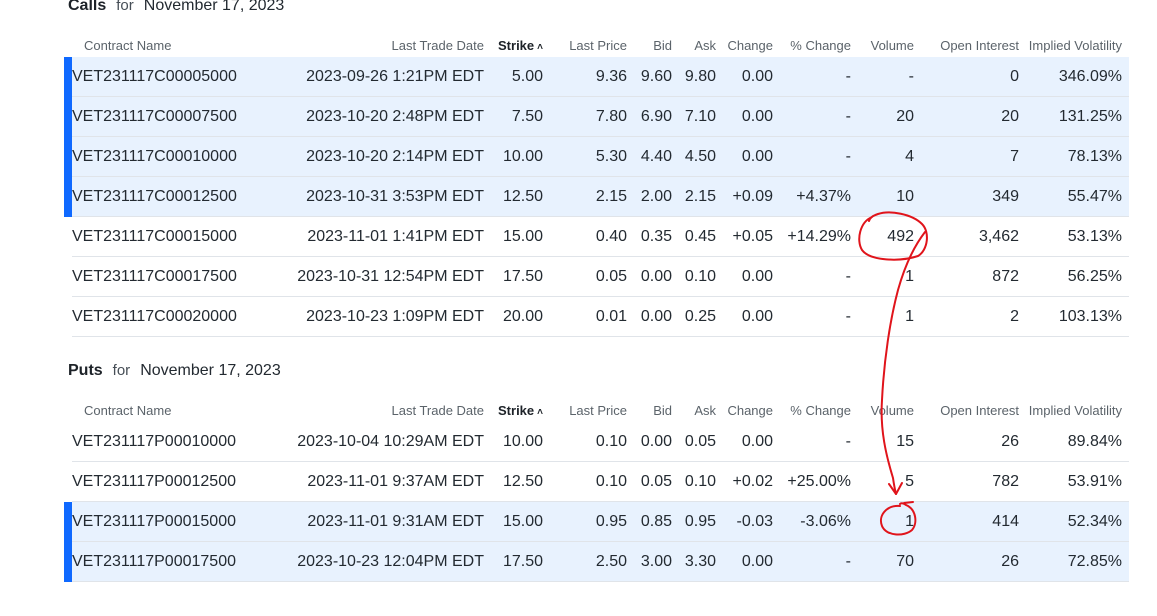  What do you see at coordinates (389, 77) in the screenshot?
I see `last-trade-date: 2023-09-26 1:21PM EDT` at bounding box center [389, 77].